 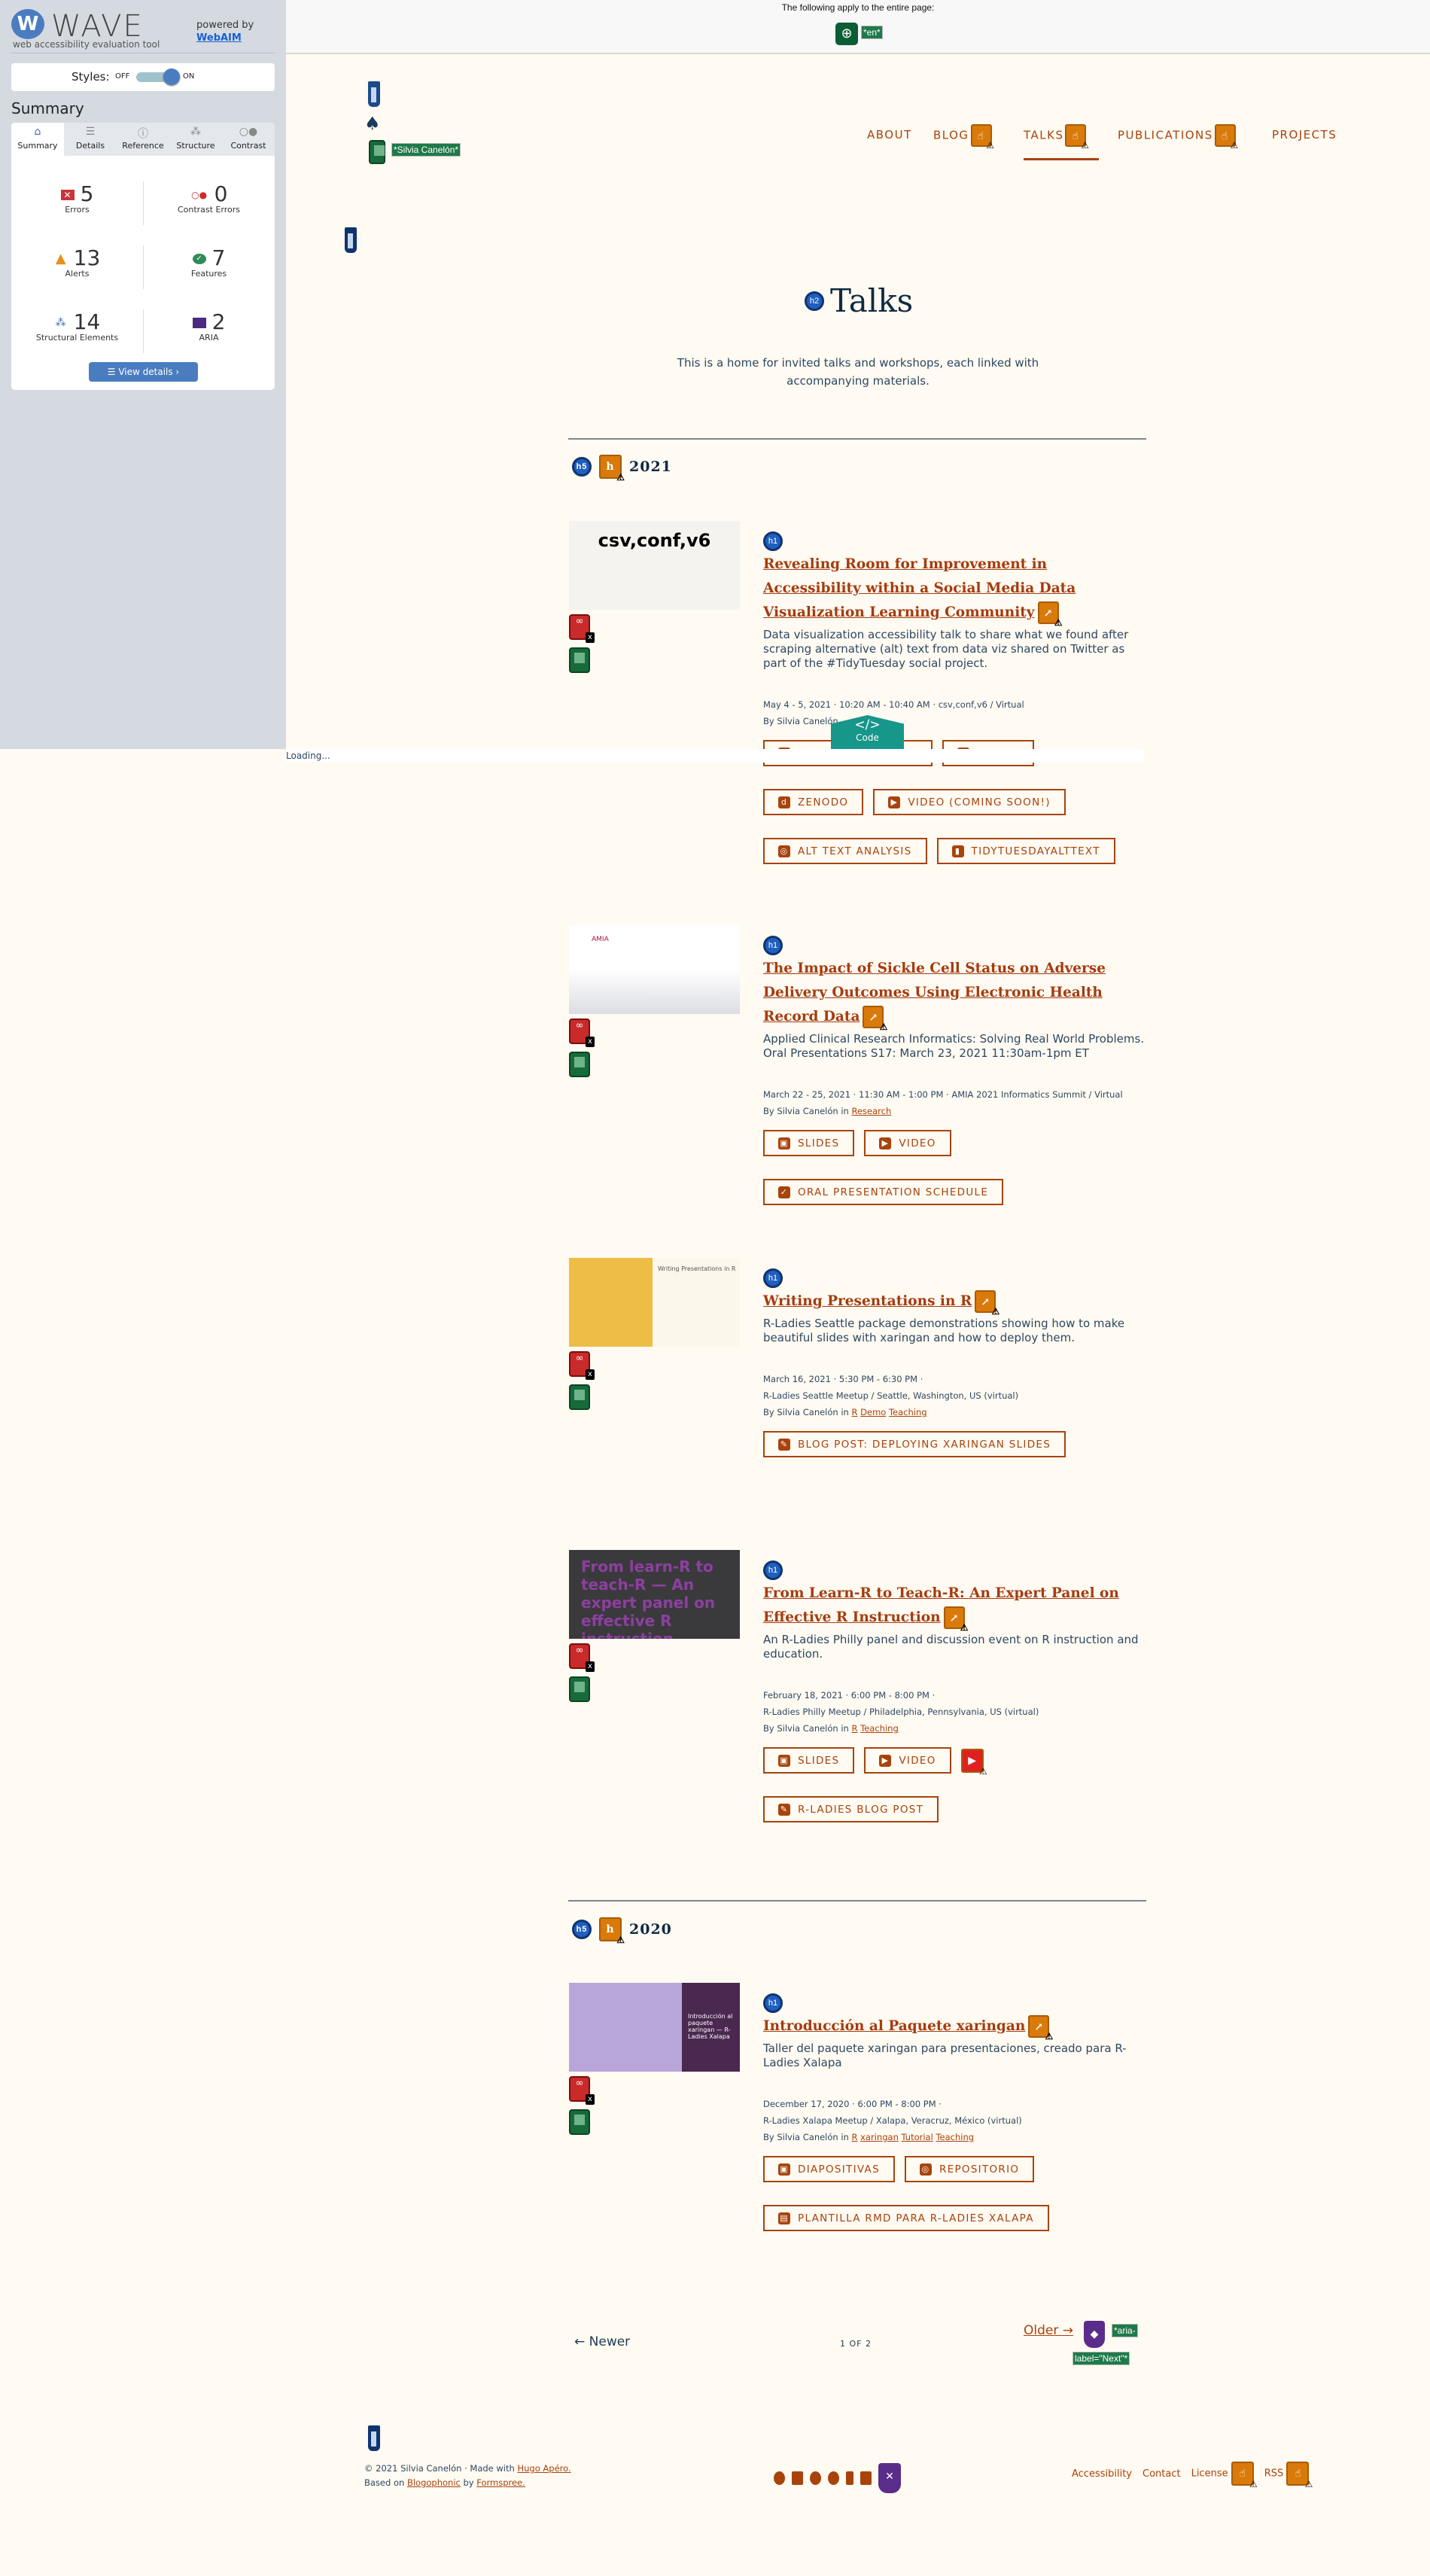 I want to click on talk-thumbnail: Writing Presentations in R, so click(x=654, y=1303).